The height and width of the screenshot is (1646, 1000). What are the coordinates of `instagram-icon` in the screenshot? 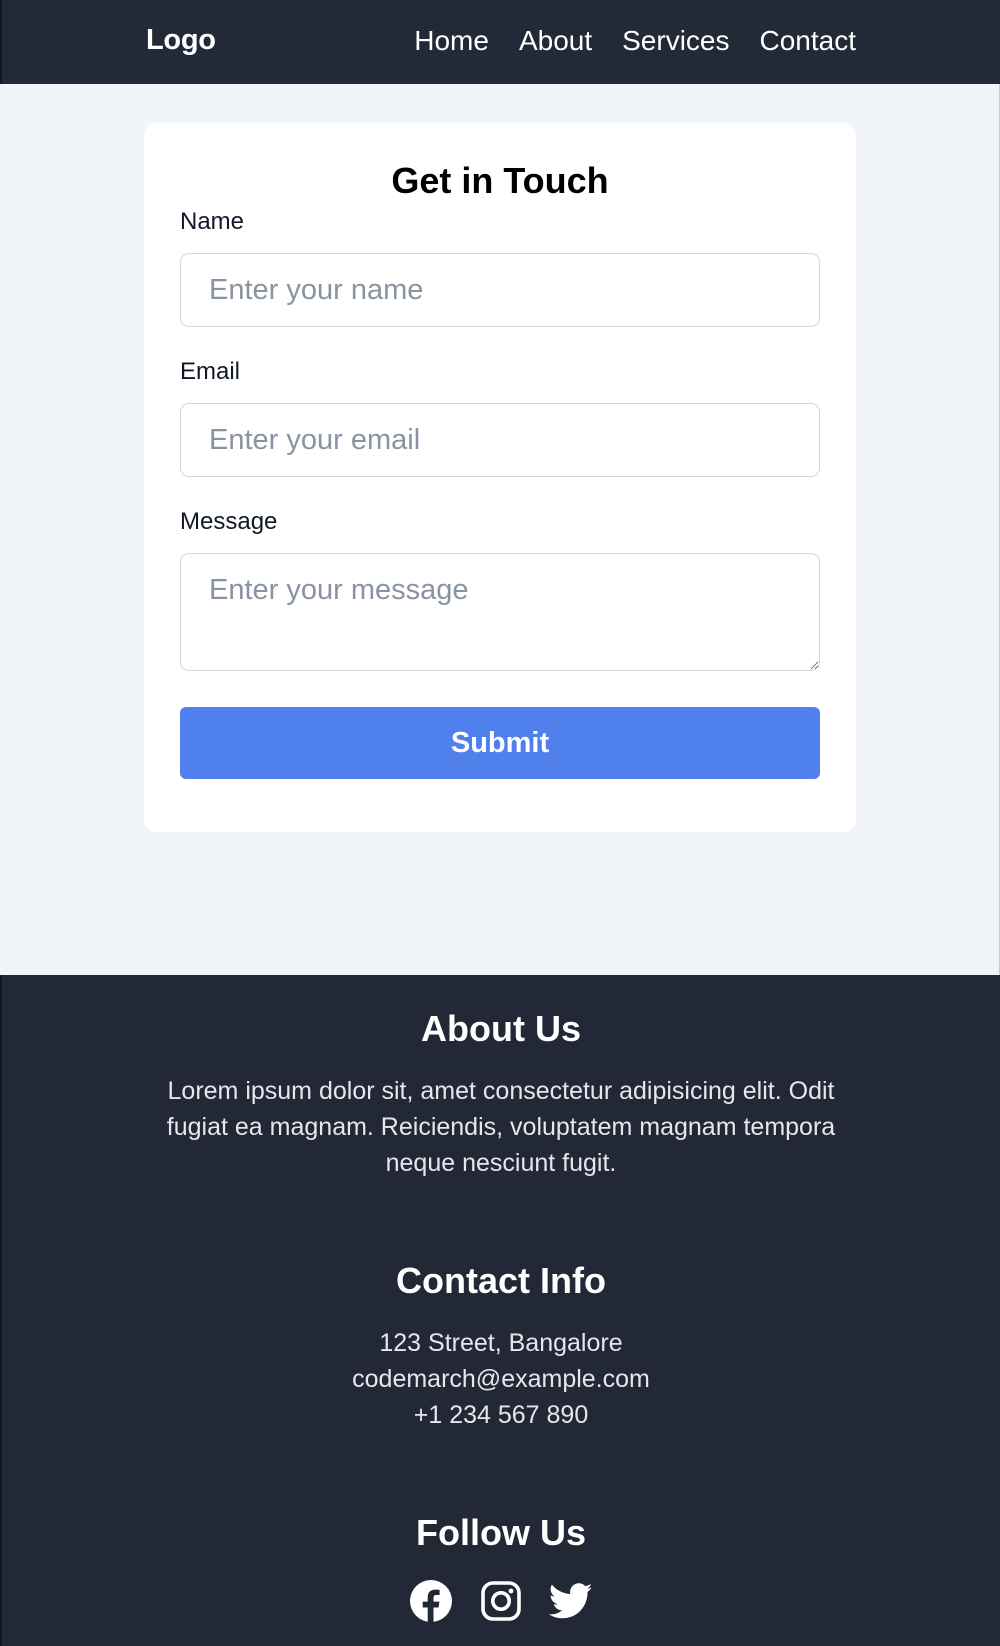 It's located at (501, 1601).